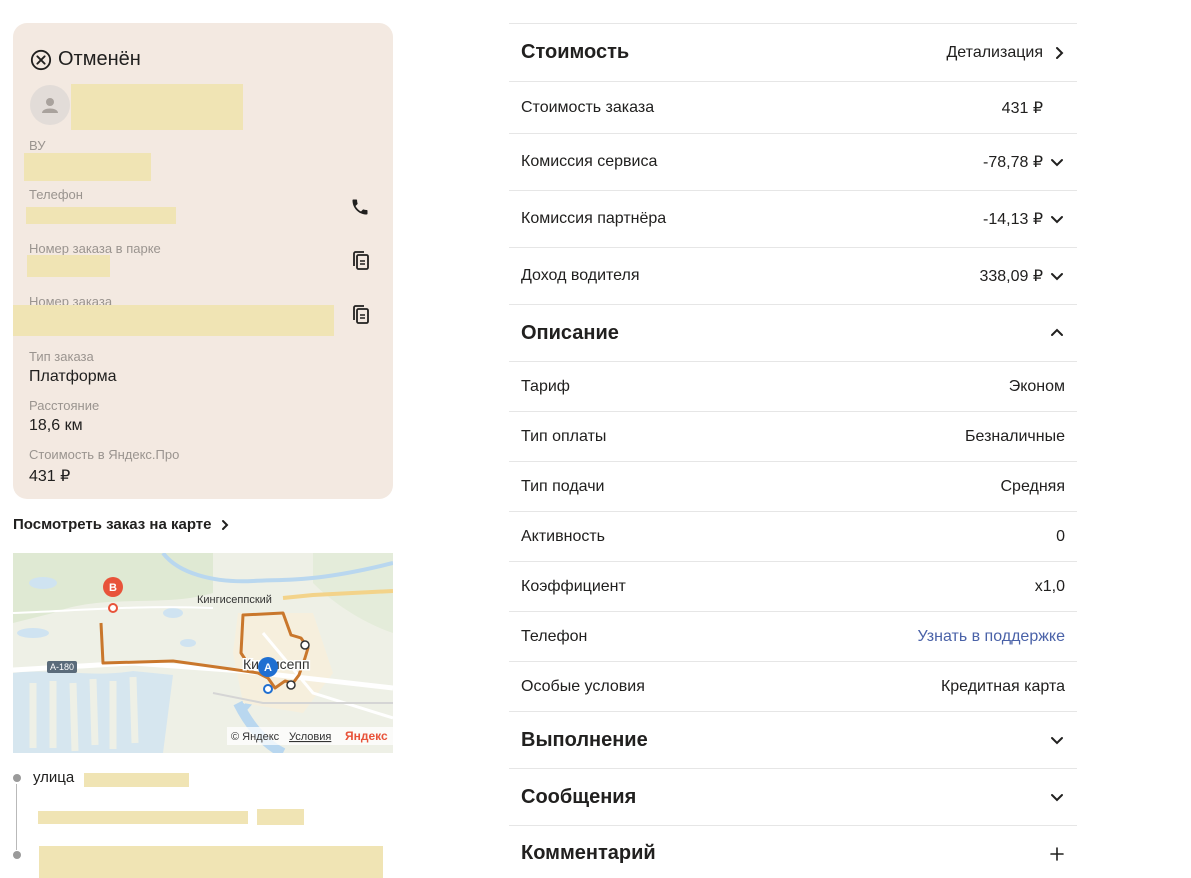 This screenshot has height=878, width=1191. What do you see at coordinates (255, 737) in the screenshot?
I see `map-attribution-copy: © Яндекс` at bounding box center [255, 737].